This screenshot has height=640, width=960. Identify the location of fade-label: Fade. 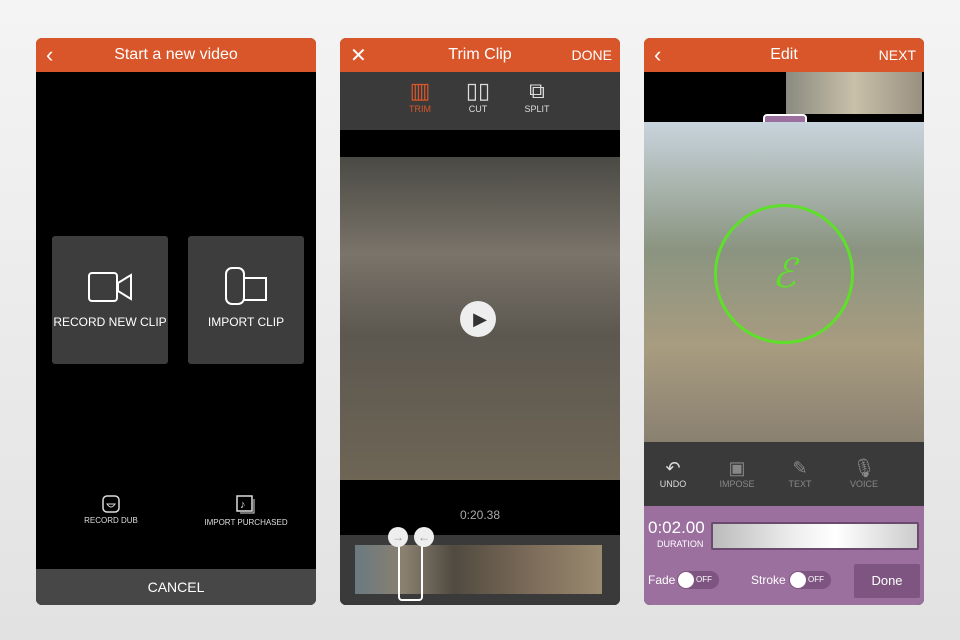
(662, 580).